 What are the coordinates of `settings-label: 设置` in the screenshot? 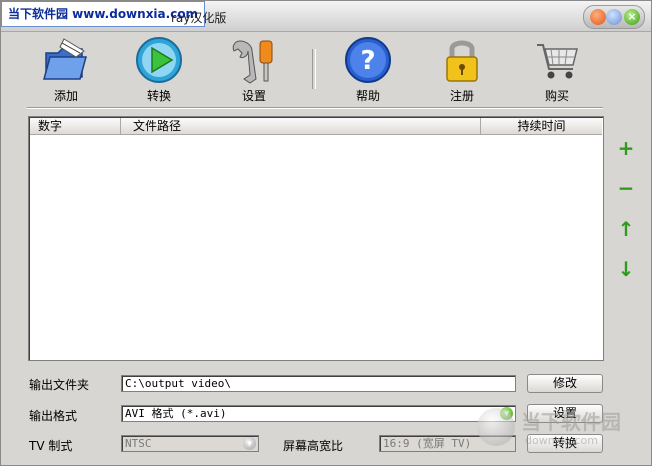 It's located at (253, 96).